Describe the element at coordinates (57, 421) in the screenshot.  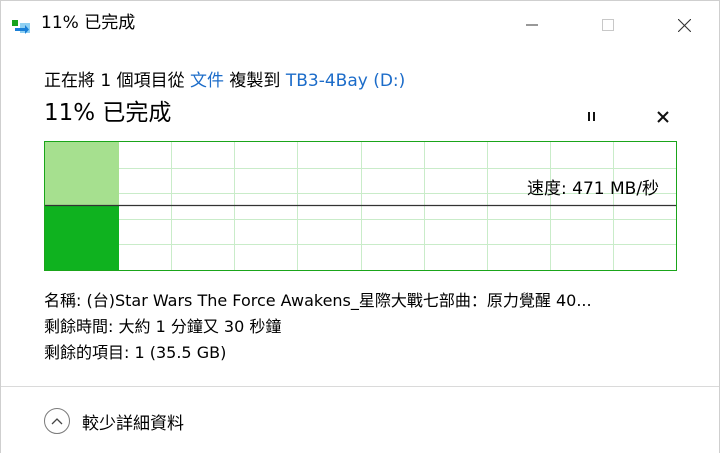
I see `chevron-up-icon` at that location.